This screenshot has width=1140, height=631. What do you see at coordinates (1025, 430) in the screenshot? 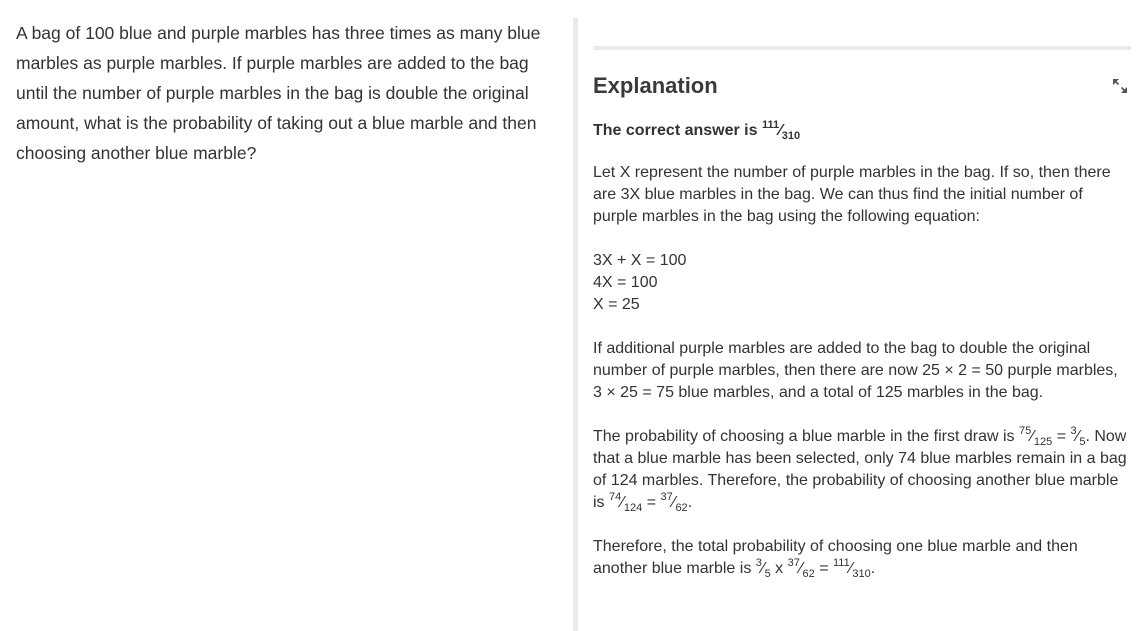
I see `fraction-numerator: 75` at bounding box center [1025, 430].